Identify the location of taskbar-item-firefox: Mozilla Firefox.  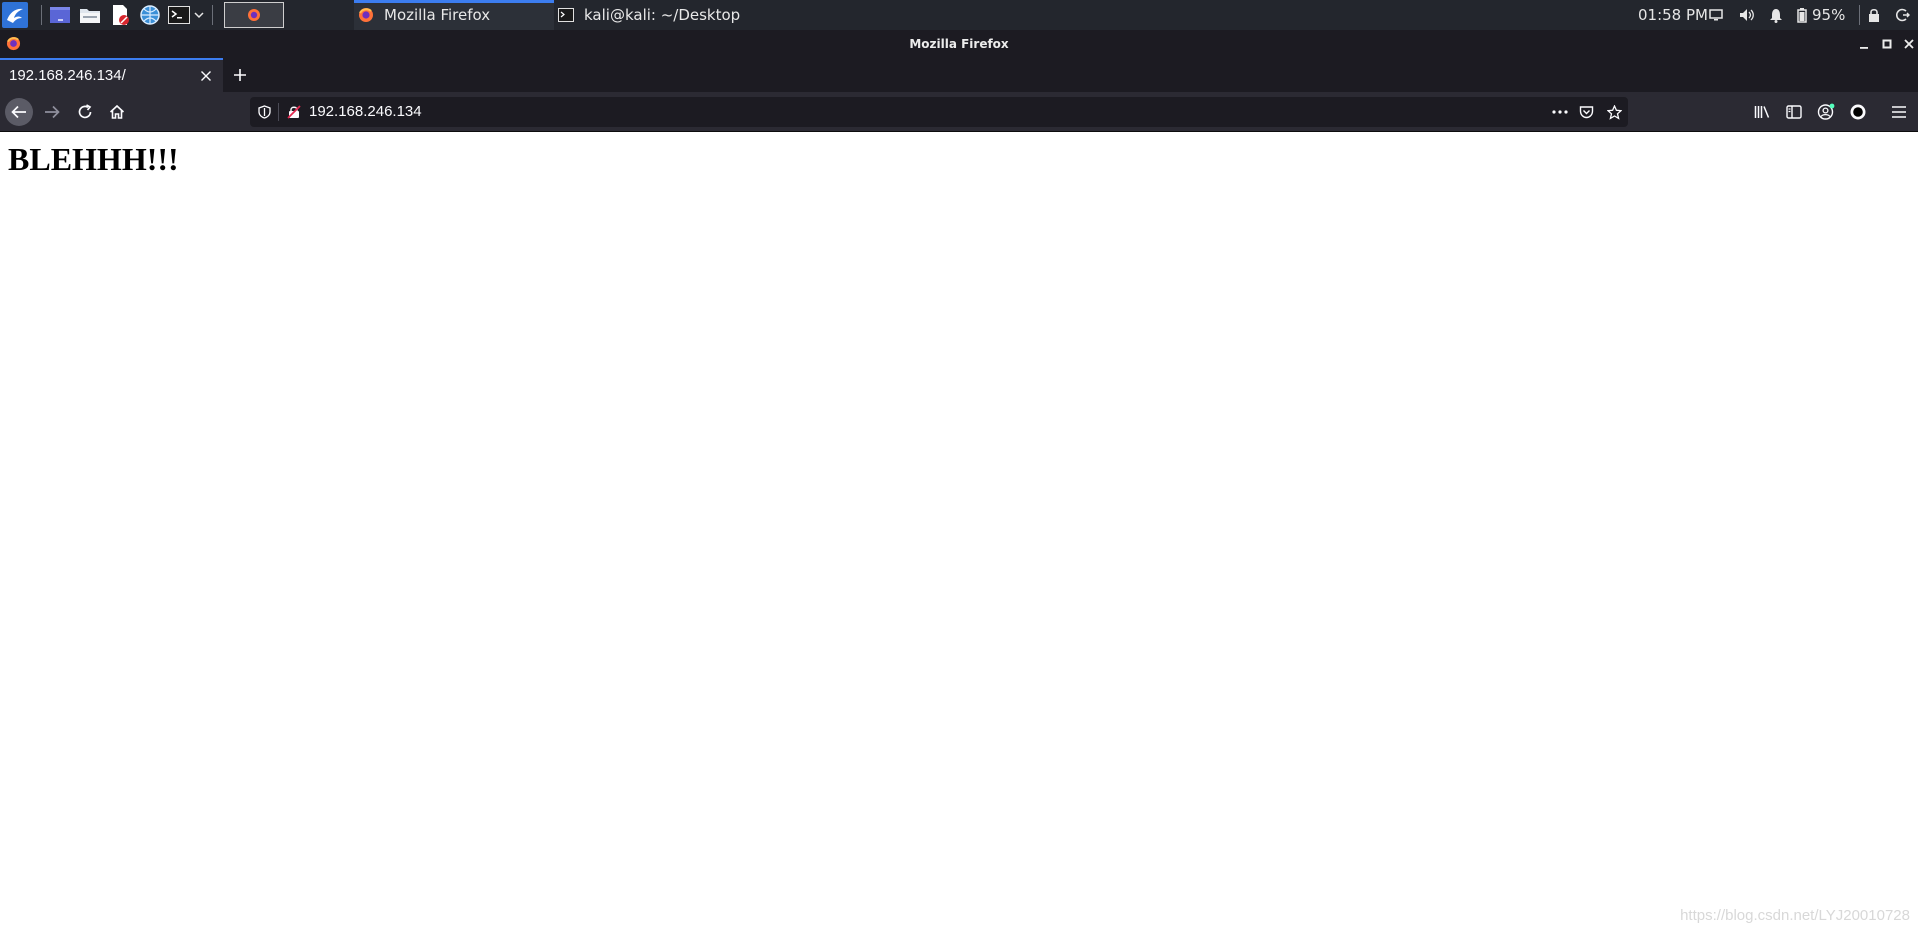
(454, 15).